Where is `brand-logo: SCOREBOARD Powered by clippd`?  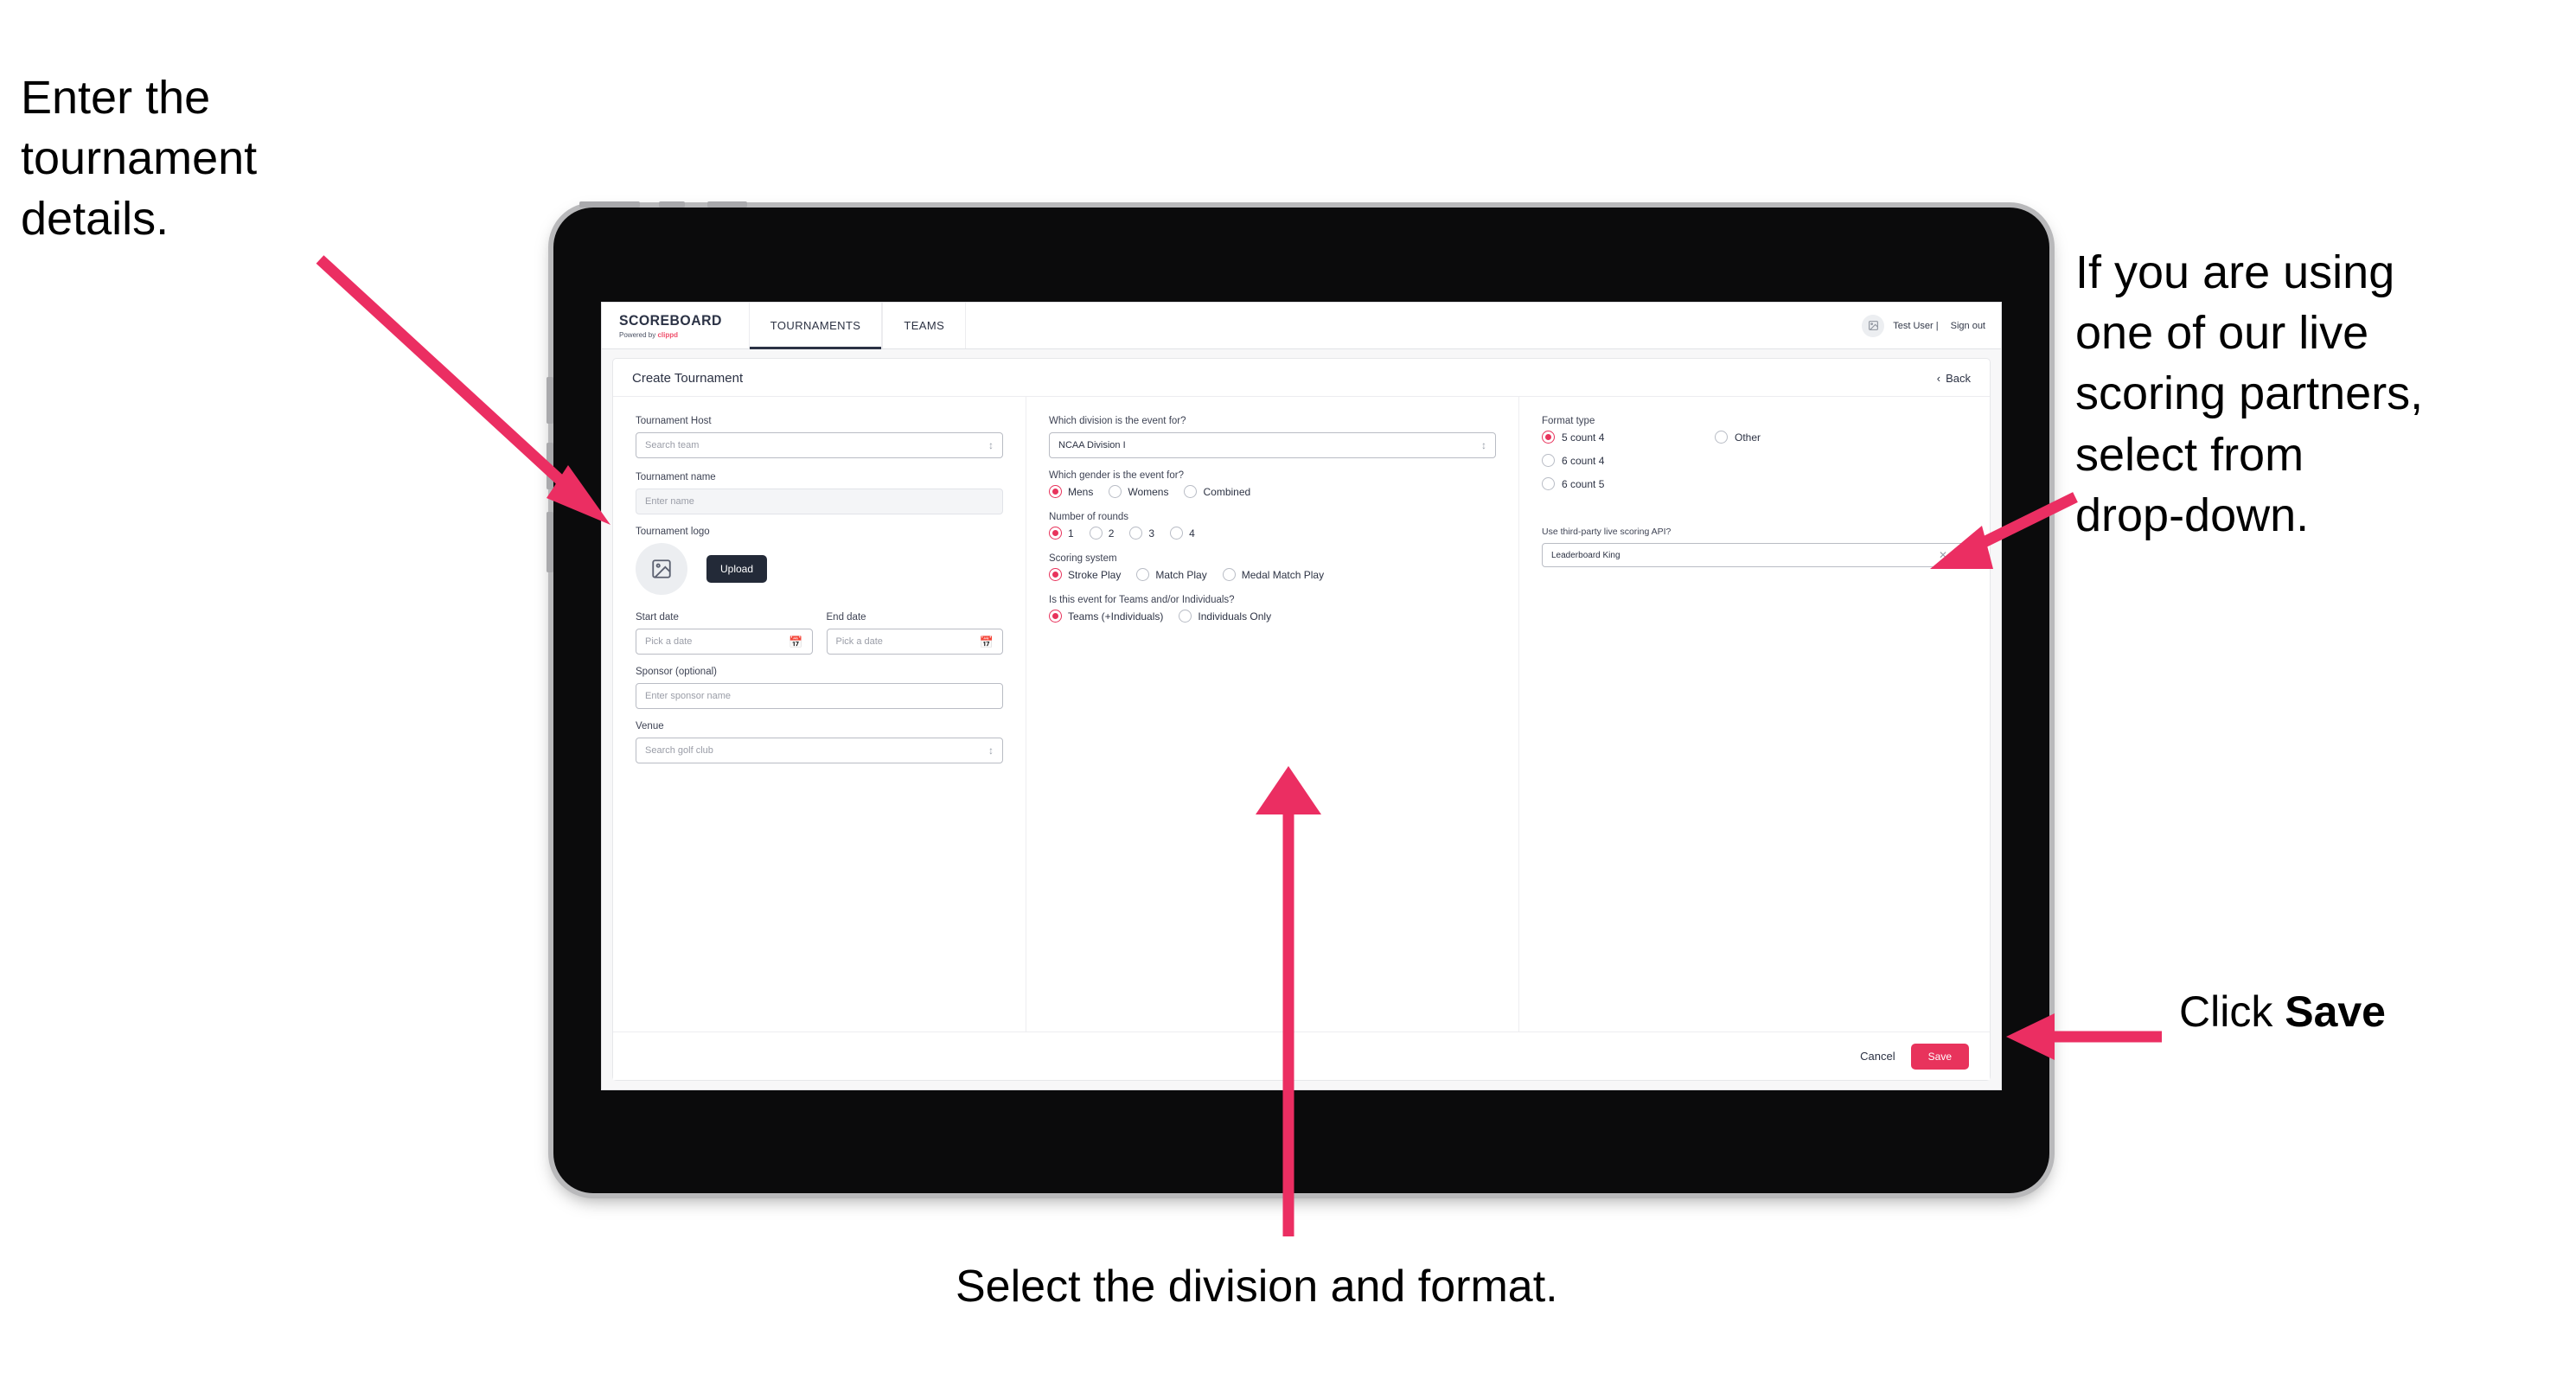
brand-logo: SCOREBOARD Powered by clippd is located at coordinates (676, 325).